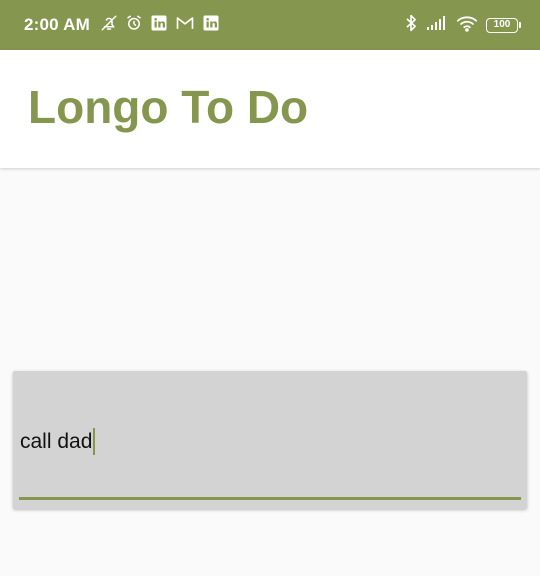 This screenshot has width=540, height=576. I want to click on battery-icon: 100, so click(503, 25).